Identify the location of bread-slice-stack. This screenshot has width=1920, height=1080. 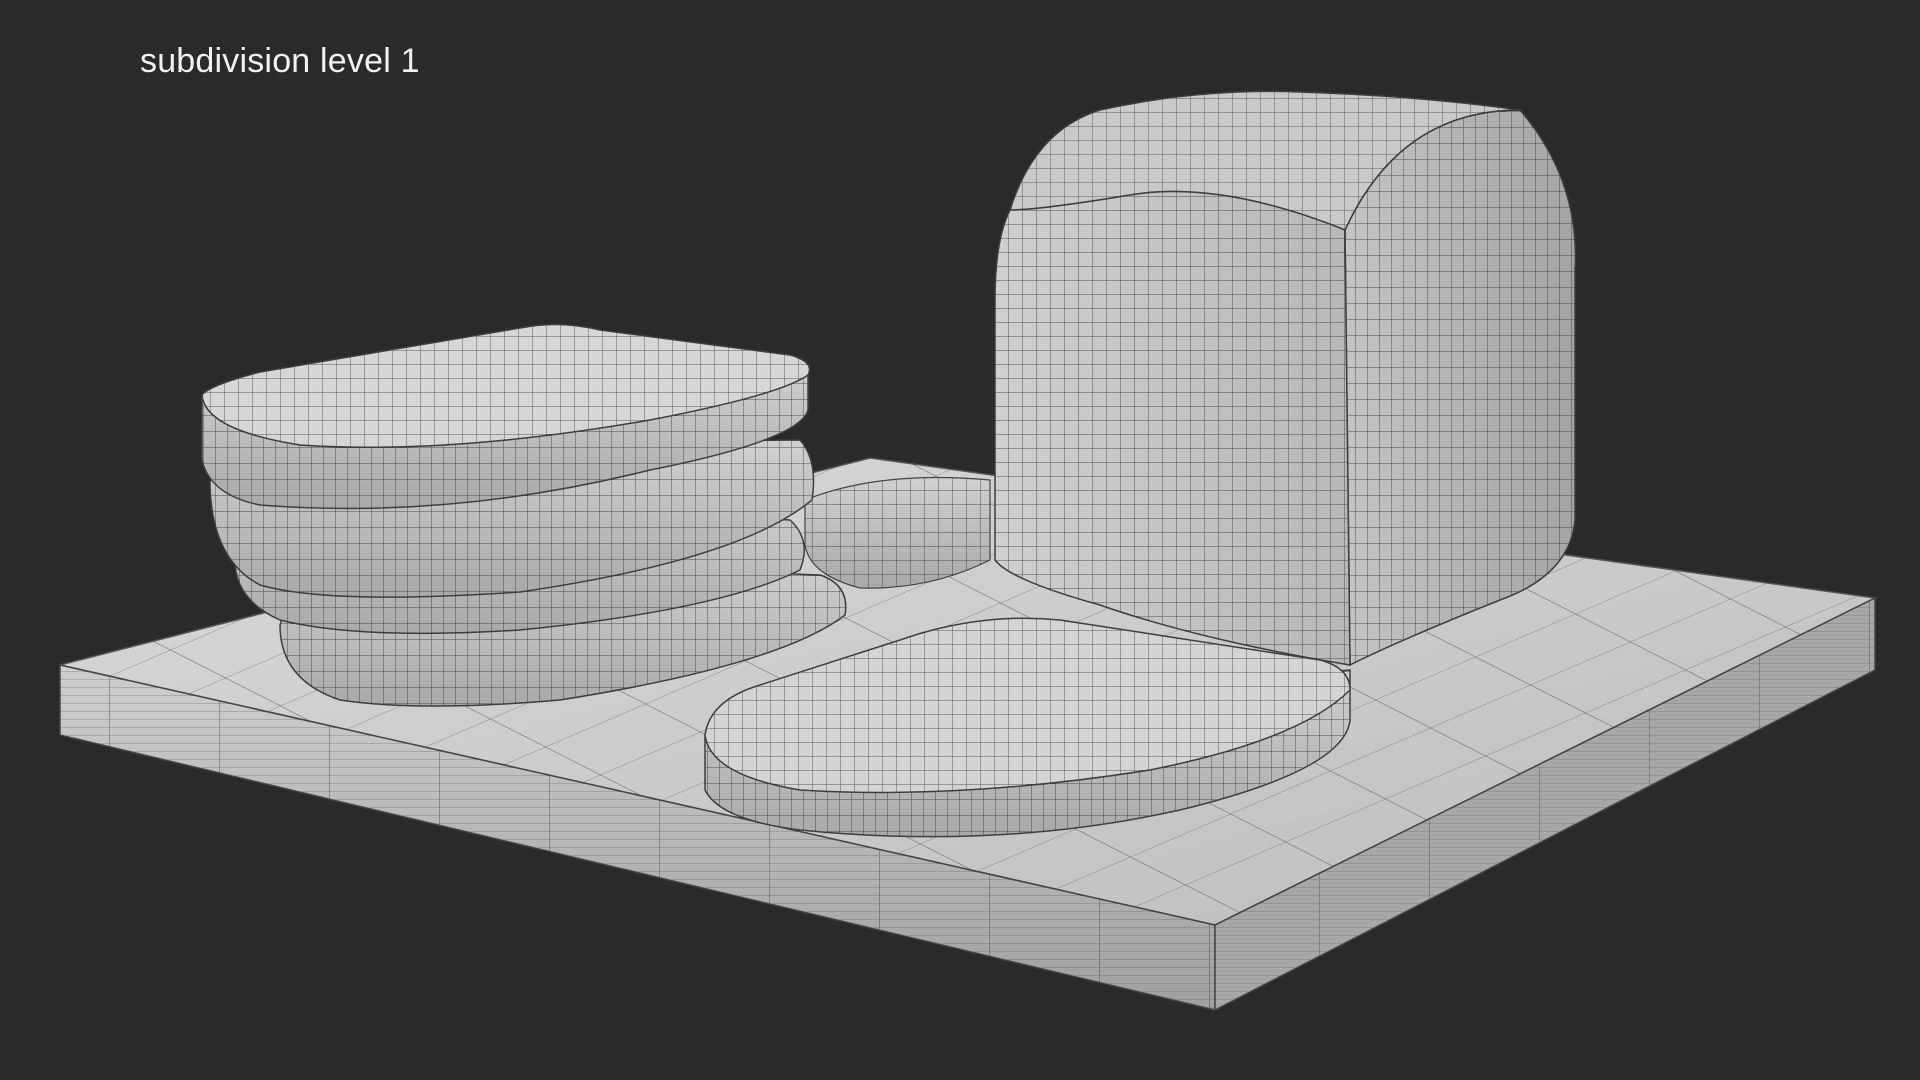
(524, 515).